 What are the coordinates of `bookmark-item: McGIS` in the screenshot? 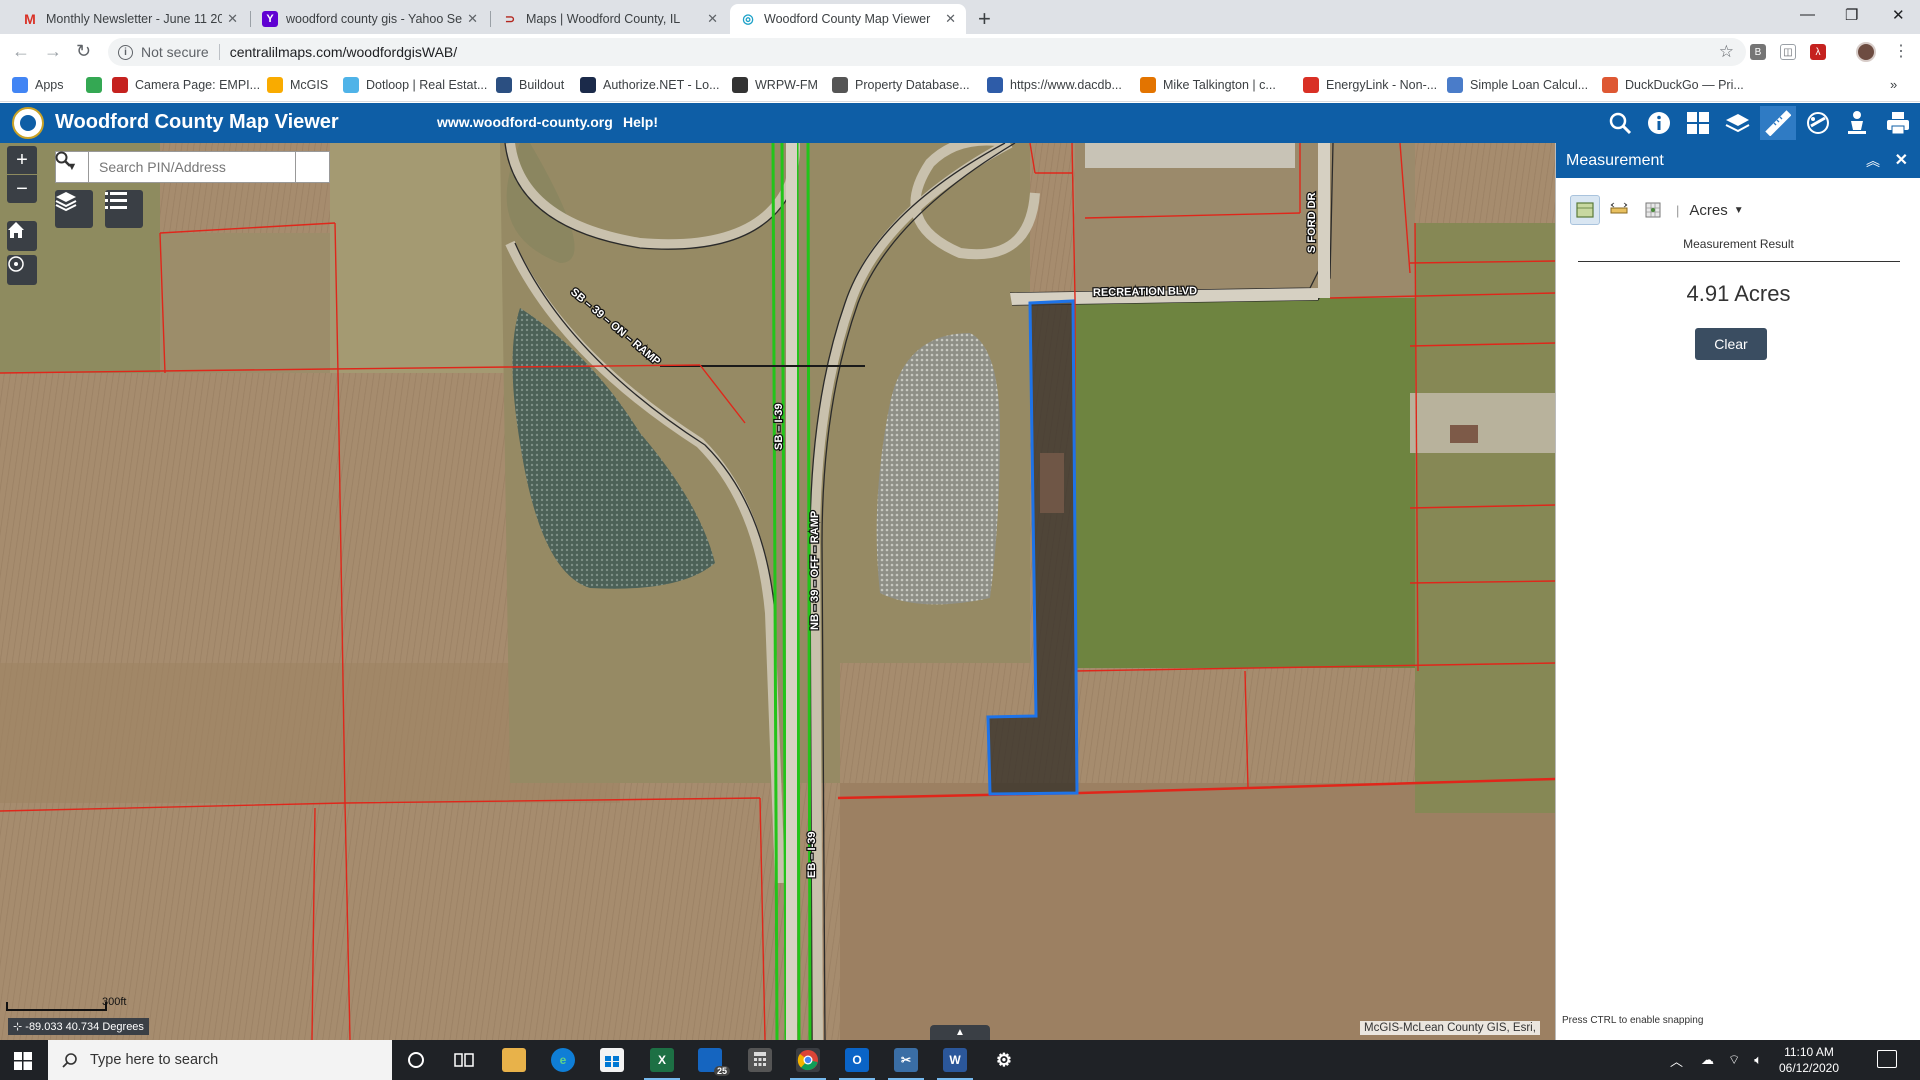 It's located at (297, 85).